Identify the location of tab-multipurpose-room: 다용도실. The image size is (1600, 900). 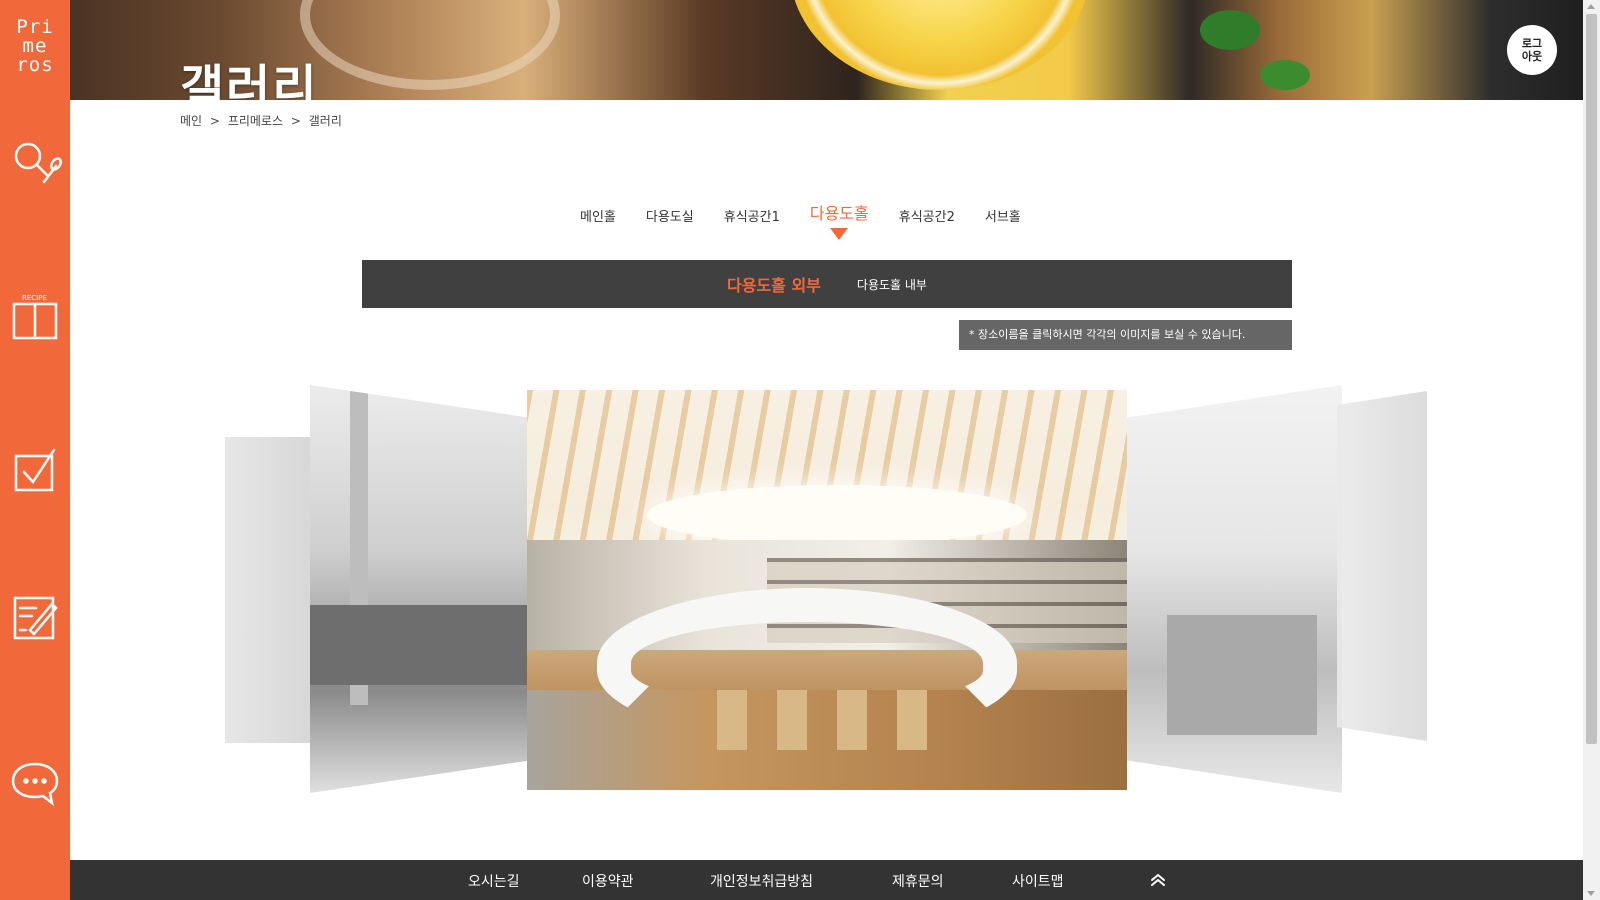
(670, 215).